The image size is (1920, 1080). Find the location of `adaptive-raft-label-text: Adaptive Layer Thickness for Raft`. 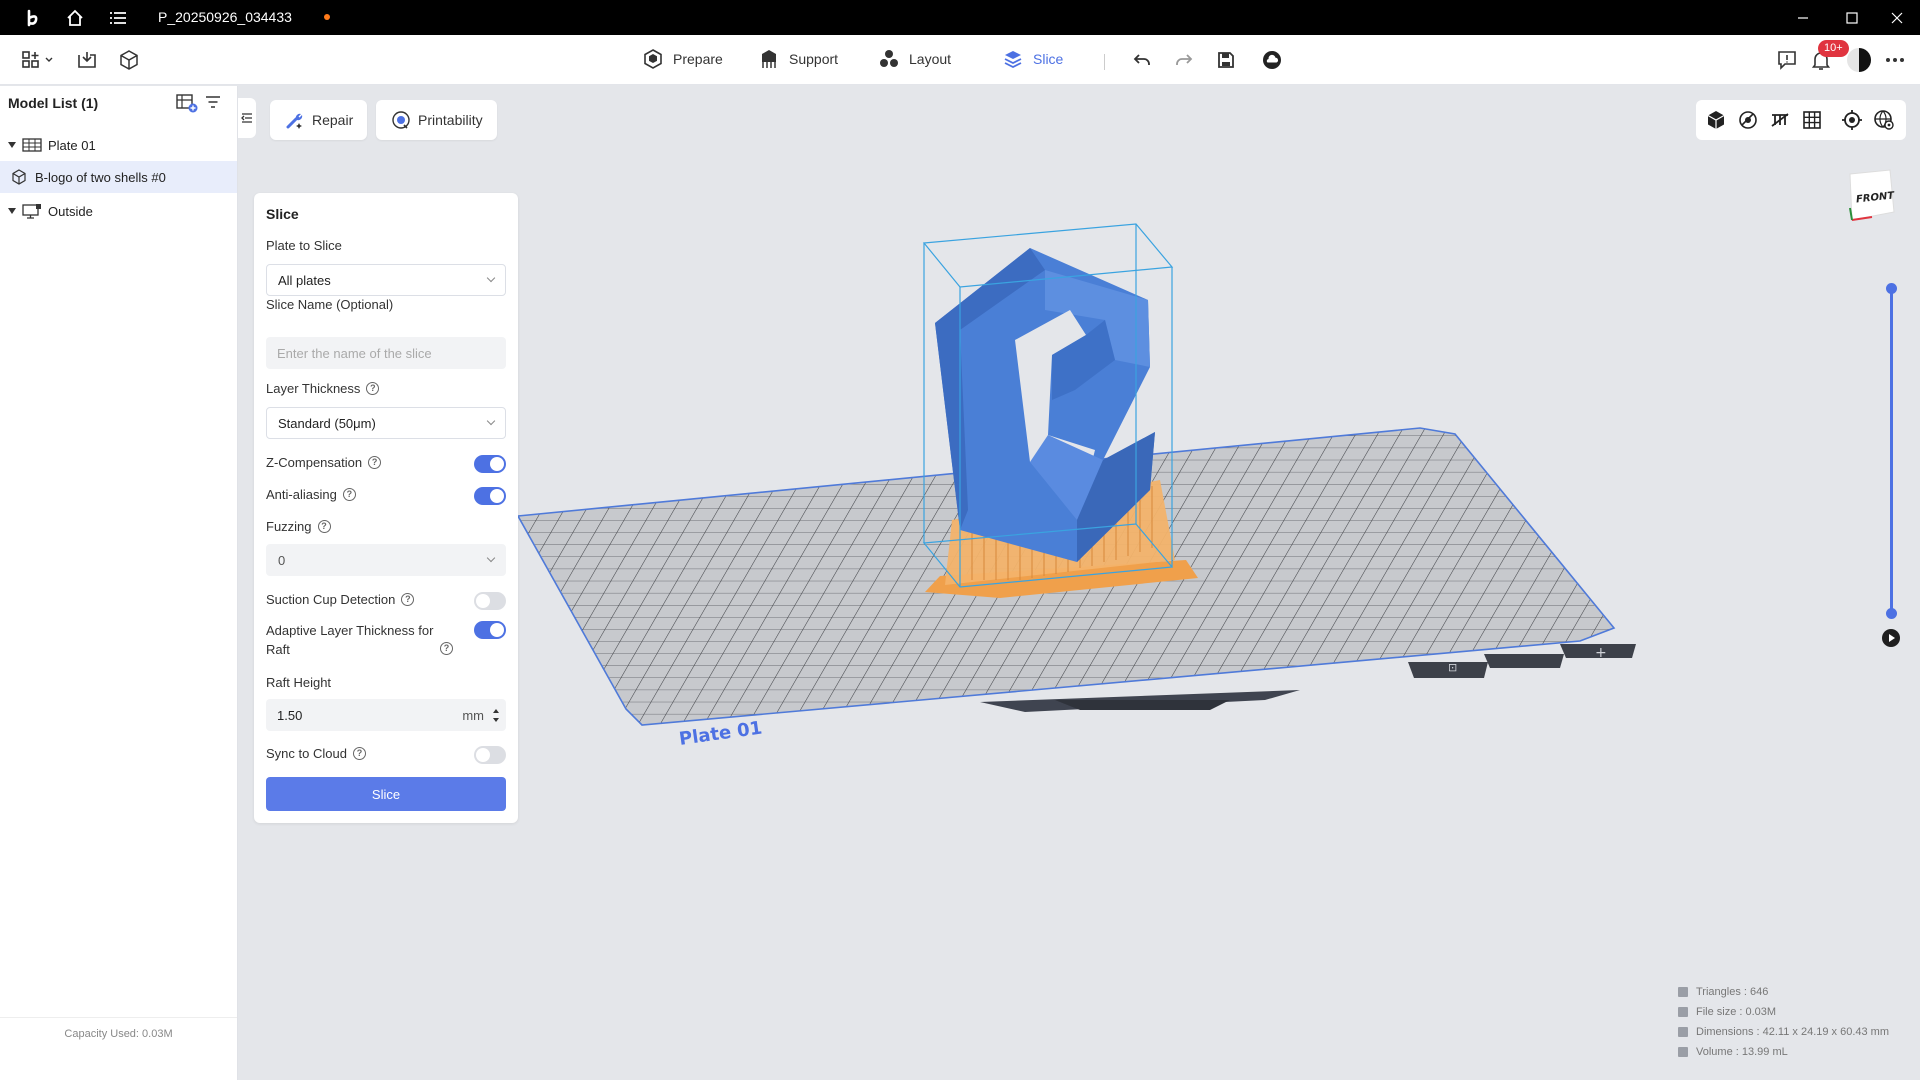

adaptive-raft-label-text: Adaptive Layer Thickness for Raft is located at coordinates (350, 640).